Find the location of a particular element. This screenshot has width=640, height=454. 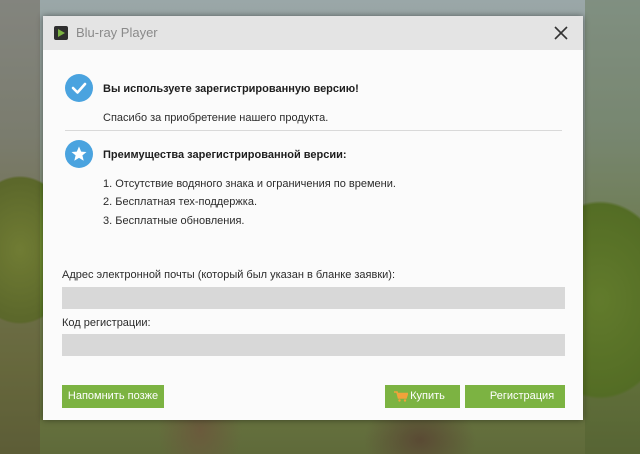

app-logo-icon is located at coordinates (61, 33).